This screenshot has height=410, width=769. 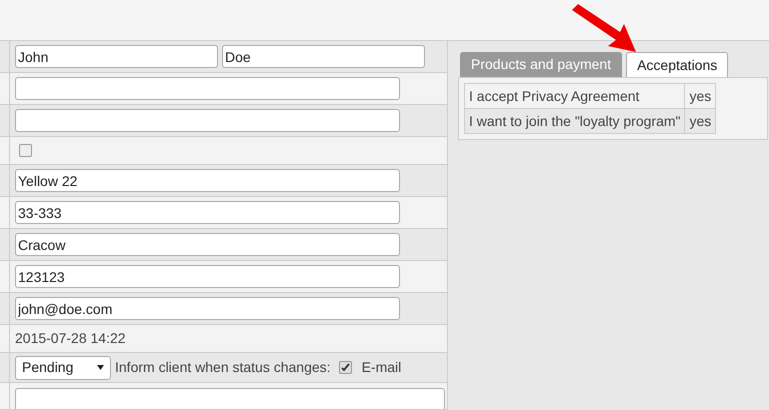 I want to click on text-field: john@doe.com, so click(x=207, y=308).